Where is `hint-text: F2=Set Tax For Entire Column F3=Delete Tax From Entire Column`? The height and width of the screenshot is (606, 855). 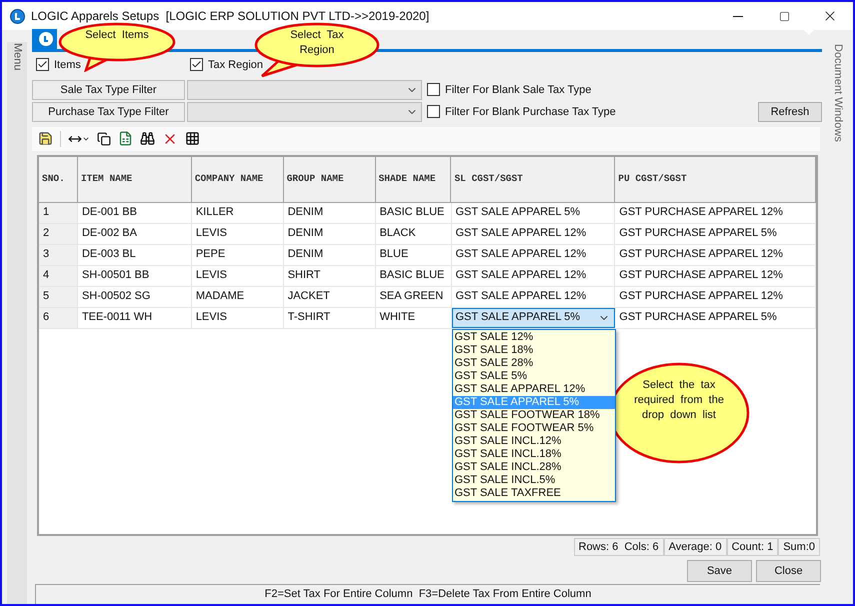
hint-text: F2=Set Tax For Entire Column F3=Delete Tax From Entire Column is located at coordinates (428, 594).